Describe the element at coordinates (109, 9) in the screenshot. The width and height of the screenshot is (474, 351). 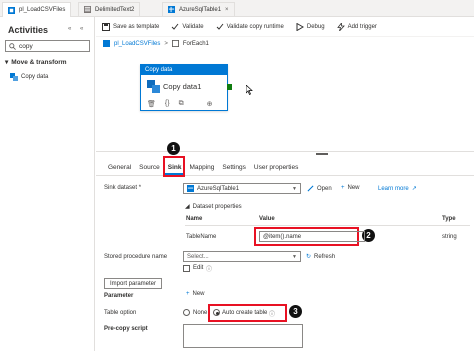
I see `tab-delimitedtext2: DelimitedText2` at that location.